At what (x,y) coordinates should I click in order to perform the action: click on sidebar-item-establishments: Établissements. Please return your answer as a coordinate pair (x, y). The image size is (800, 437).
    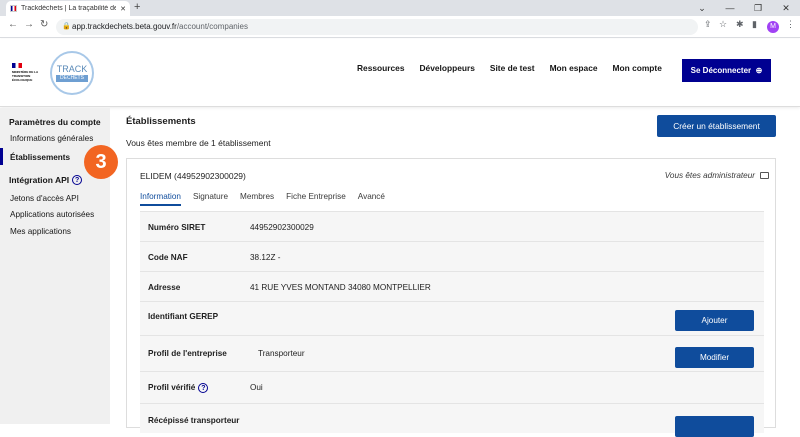
    Looking at the image, I should click on (40, 157).